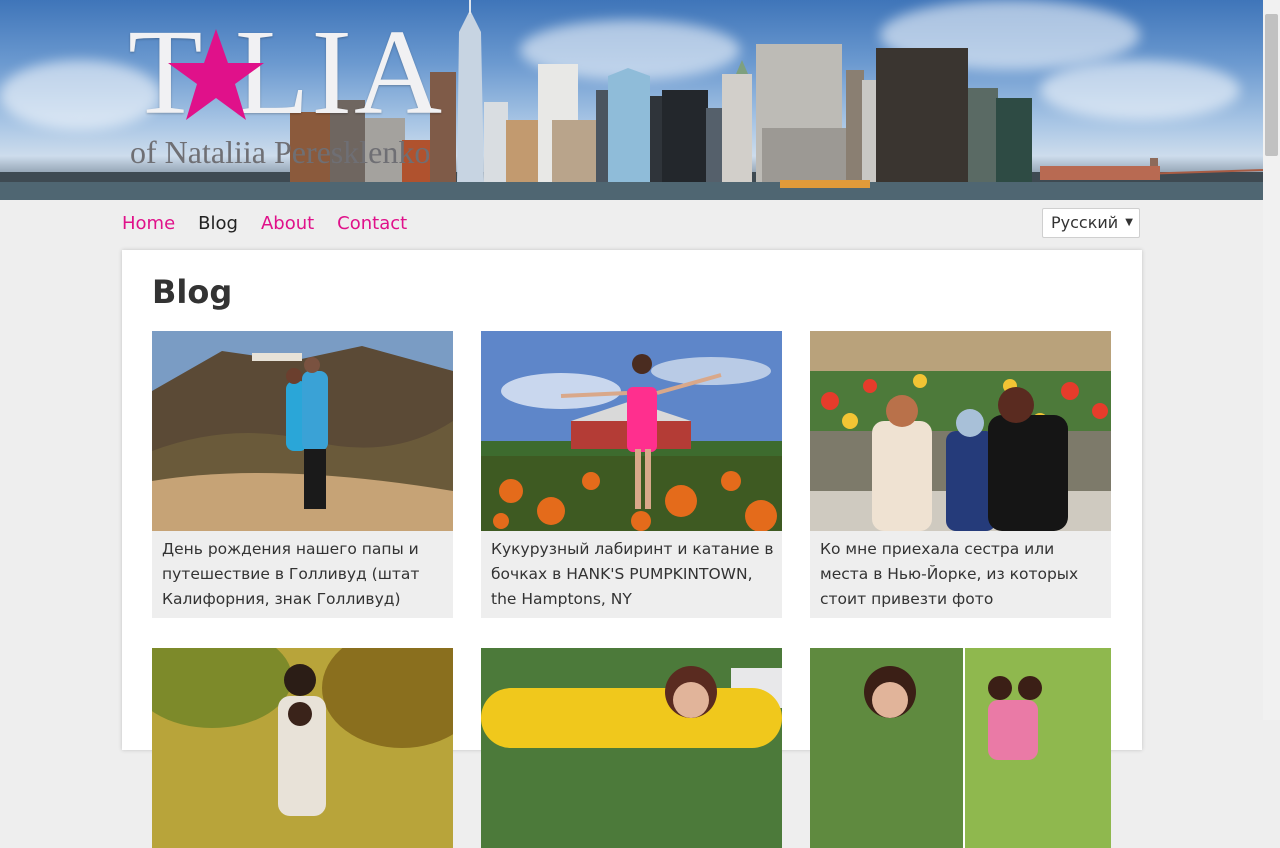 The height and width of the screenshot is (848, 1280). What do you see at coordinates (1271, 360) in the screenshot?
I see `page-scrollbar` at bounding box center [1271, 360].